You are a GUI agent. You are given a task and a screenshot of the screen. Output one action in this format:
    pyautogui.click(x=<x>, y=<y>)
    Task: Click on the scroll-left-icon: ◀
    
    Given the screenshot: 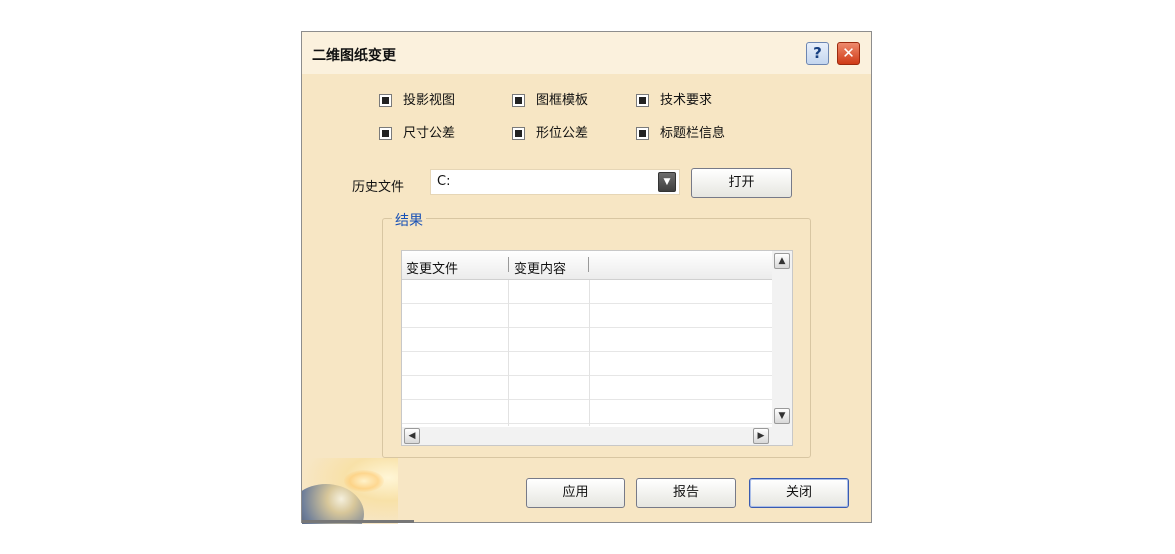 What is the action you would take?
    pyautogui.click(x=412, y=436)
    